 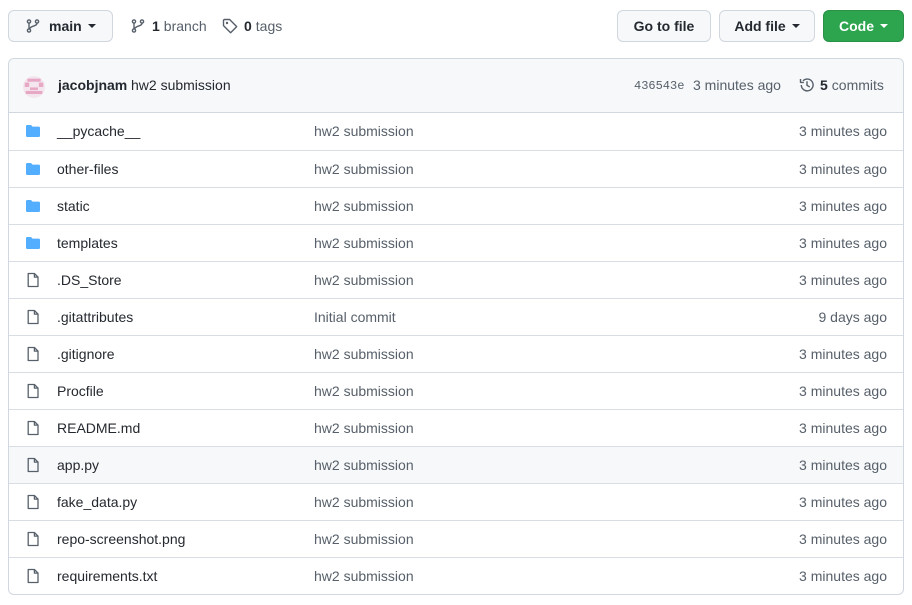 I want to click on commit-label: commits, so click(x=857, y=85).